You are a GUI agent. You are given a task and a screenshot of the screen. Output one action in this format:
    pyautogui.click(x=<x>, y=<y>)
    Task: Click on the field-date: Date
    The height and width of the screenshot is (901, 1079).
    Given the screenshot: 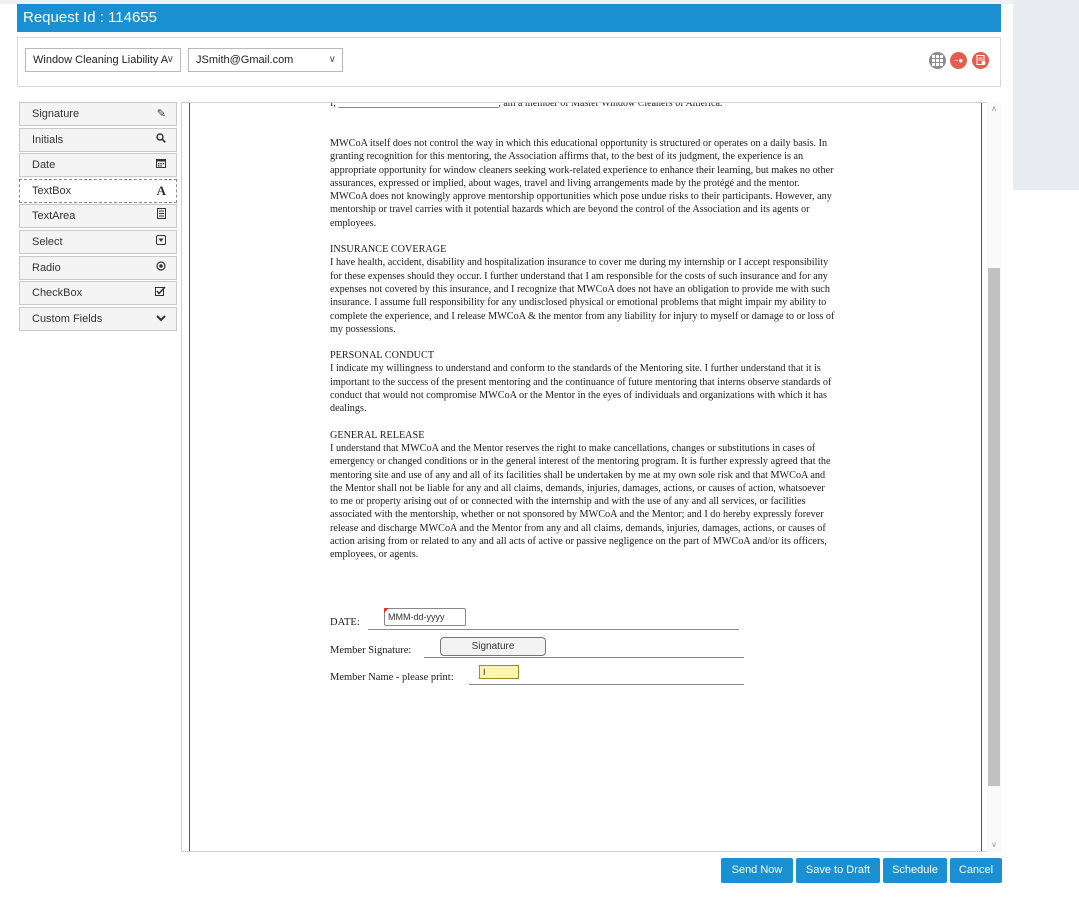 What is the action you would take?
    pyautogui.click(x=98, y=165)
    